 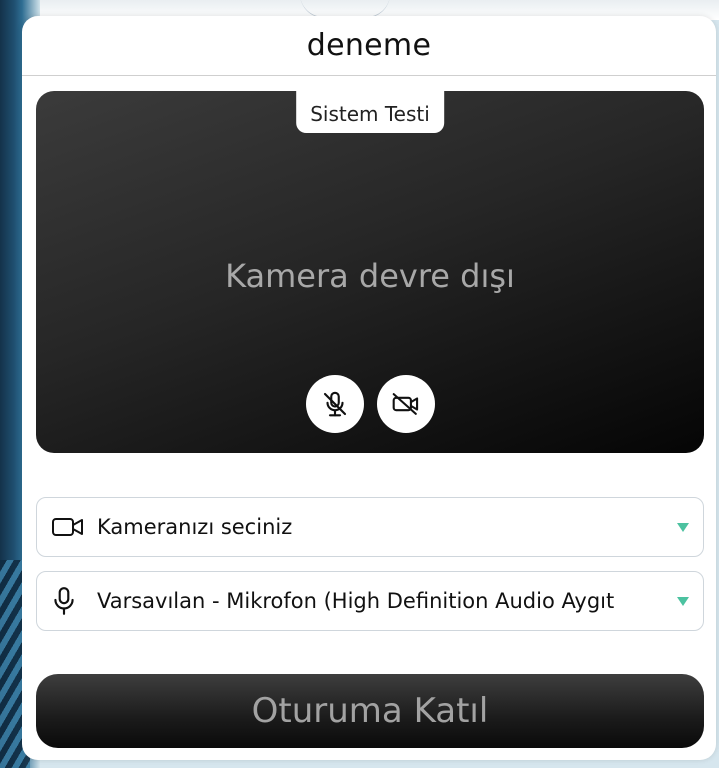 What do you see at coordinates (370, 711) in the screenshot?
I see `join-session-button: Oturuma Katıl` at bounding box center [370, 711].